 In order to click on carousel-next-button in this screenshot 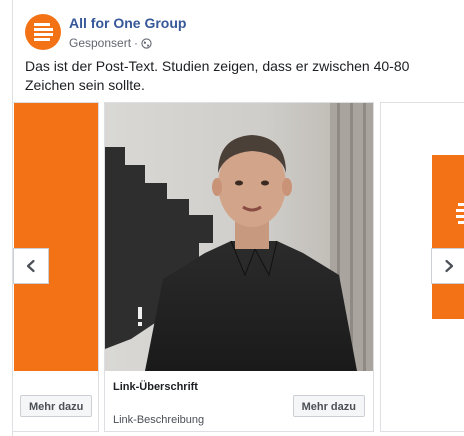, I will do `click(447, 266)`.